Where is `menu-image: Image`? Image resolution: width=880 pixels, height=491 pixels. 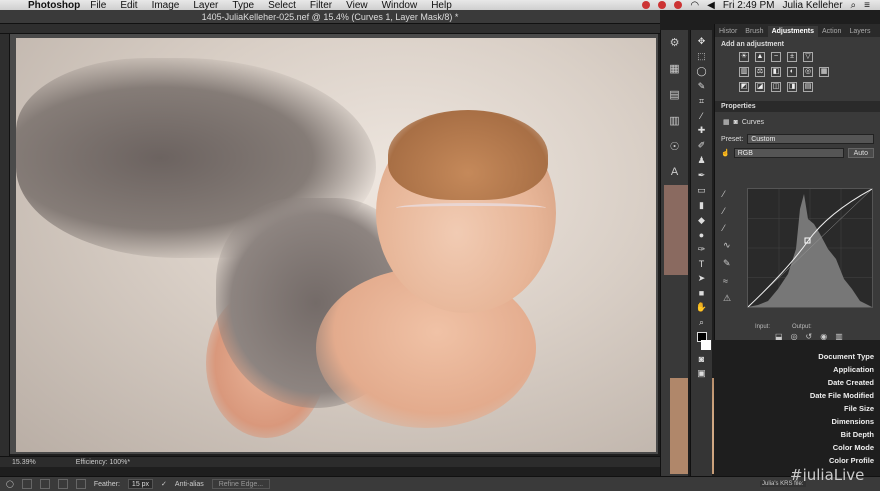 menu-image: Image is located at coordinates (166, 5).